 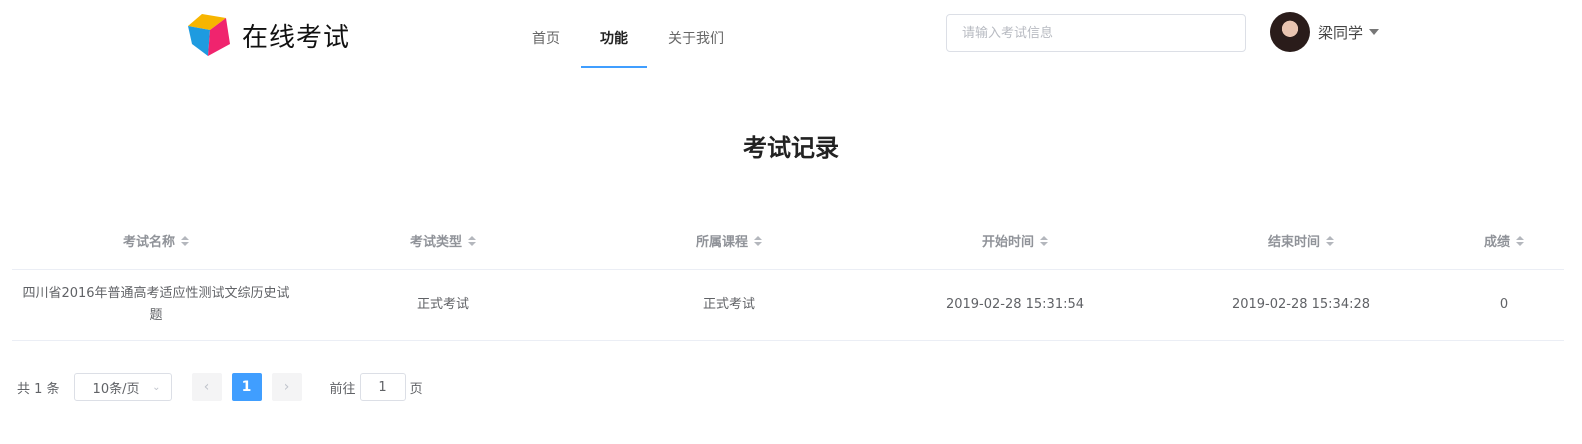 What do you see at coordinates (1374, 32) in the screenshot?
I see `caret-down-icon` at bounding box center [1374, 32].